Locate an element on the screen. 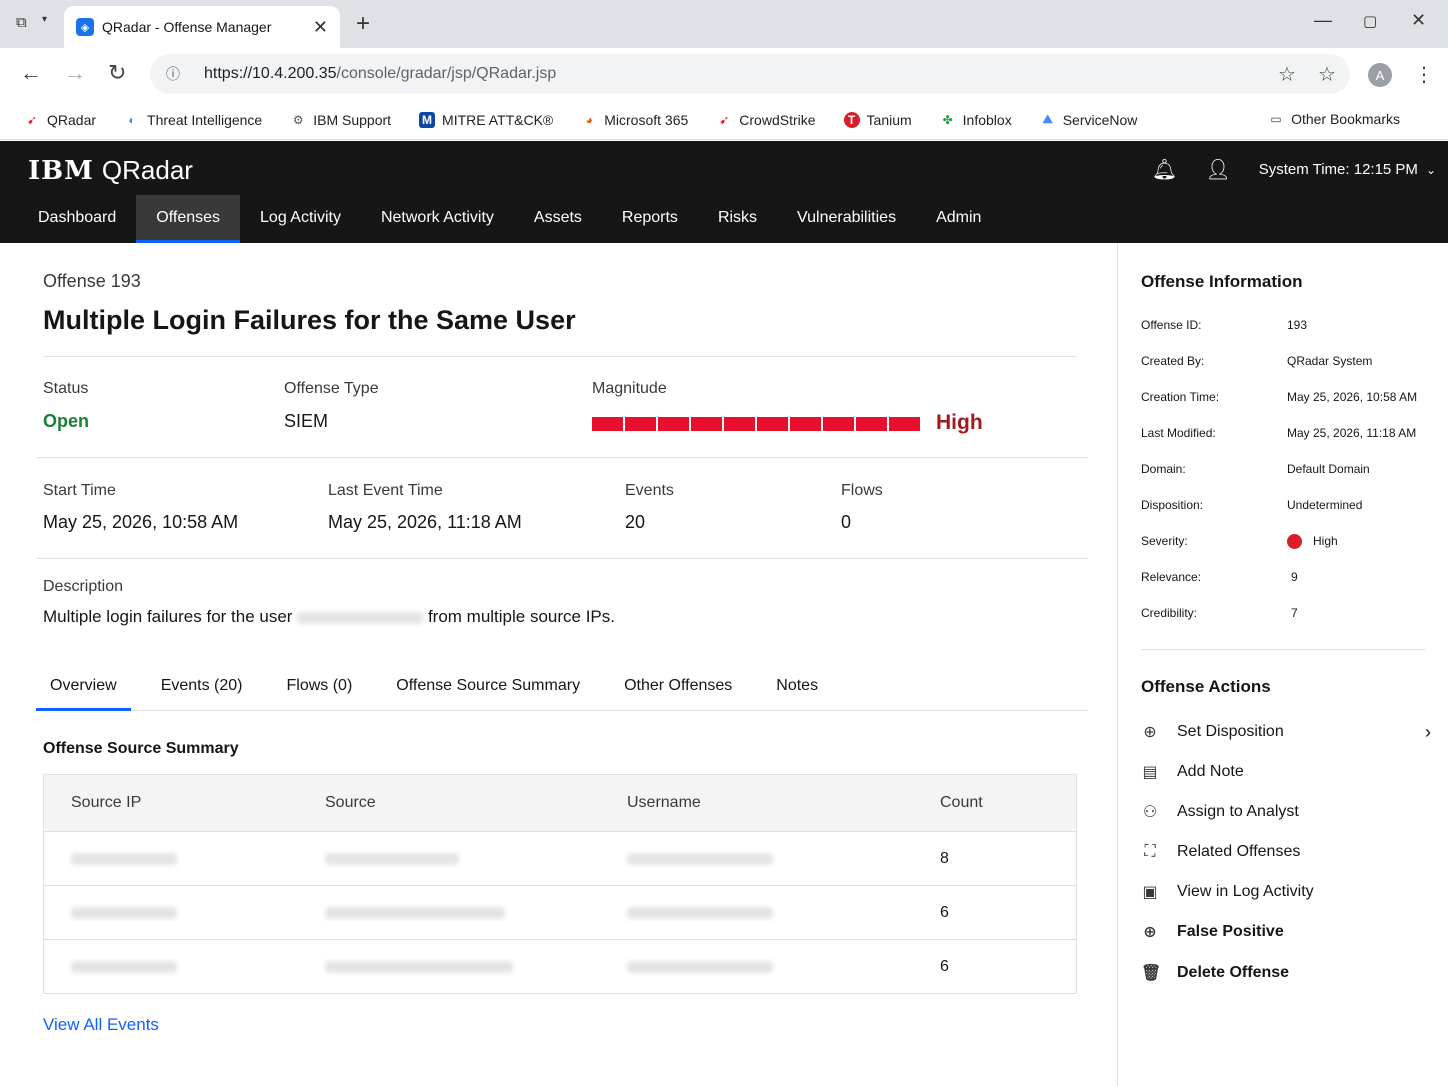  tab-actions-icon: ⧉ is located at coordinates (21, 22).